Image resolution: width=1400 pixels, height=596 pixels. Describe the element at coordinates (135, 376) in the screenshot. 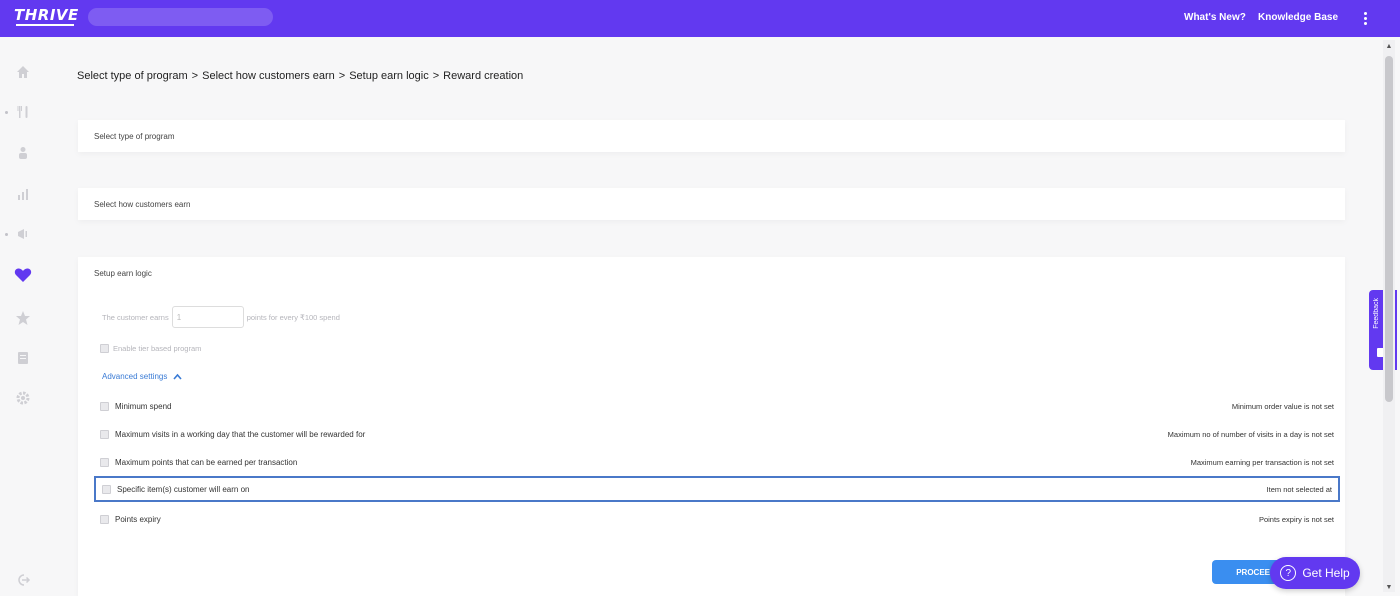

I see `advanced-settings-label: Advanced settings` at that location.